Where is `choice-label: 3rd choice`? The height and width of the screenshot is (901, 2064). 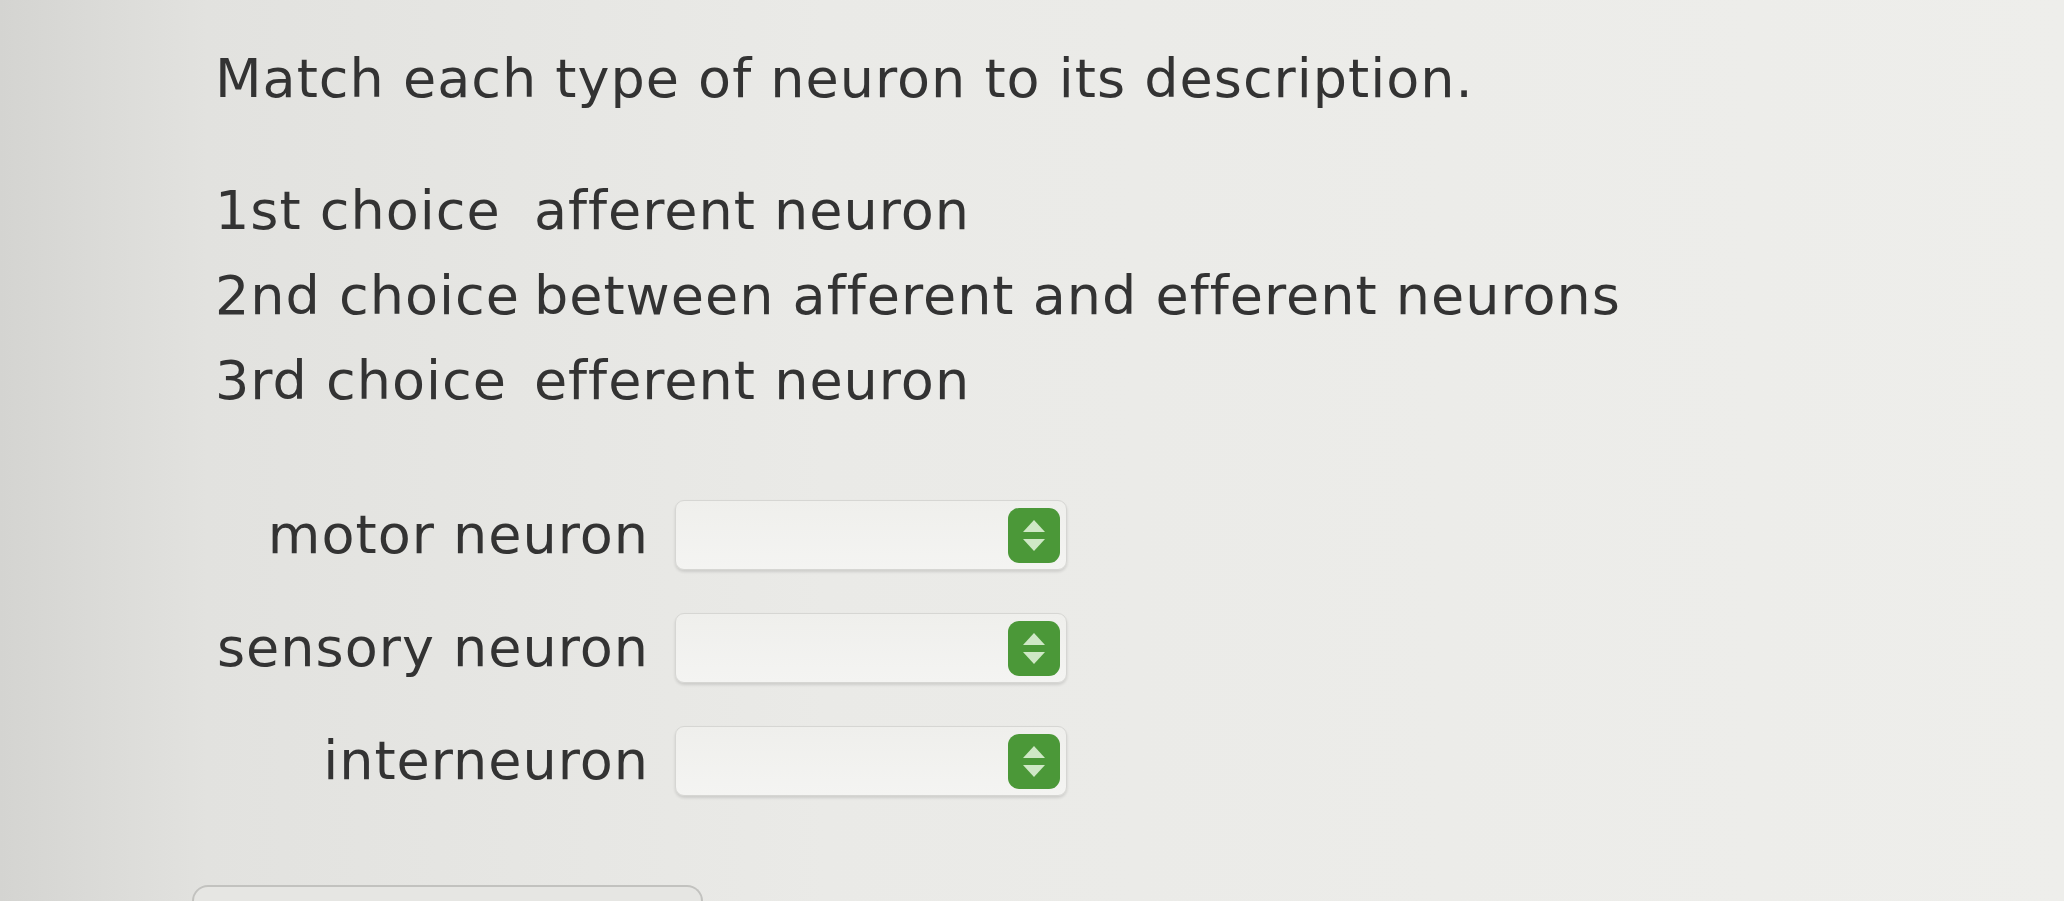
choice-label: 3rd choice is located at coordinates (361, 381).